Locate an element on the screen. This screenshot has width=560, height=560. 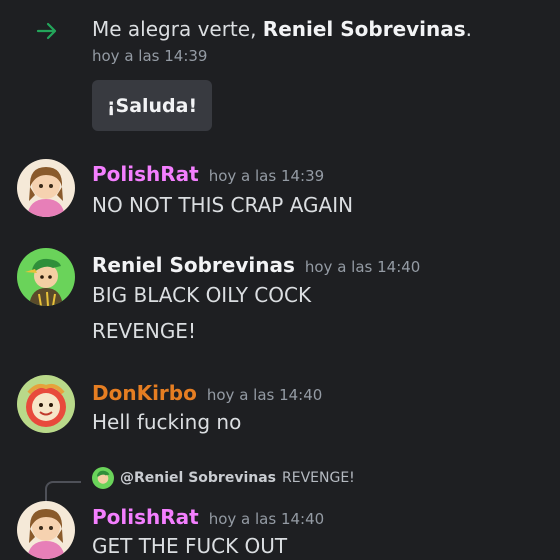
message-text: GET THE FUCK OUT is located at coordinates (190, 546).